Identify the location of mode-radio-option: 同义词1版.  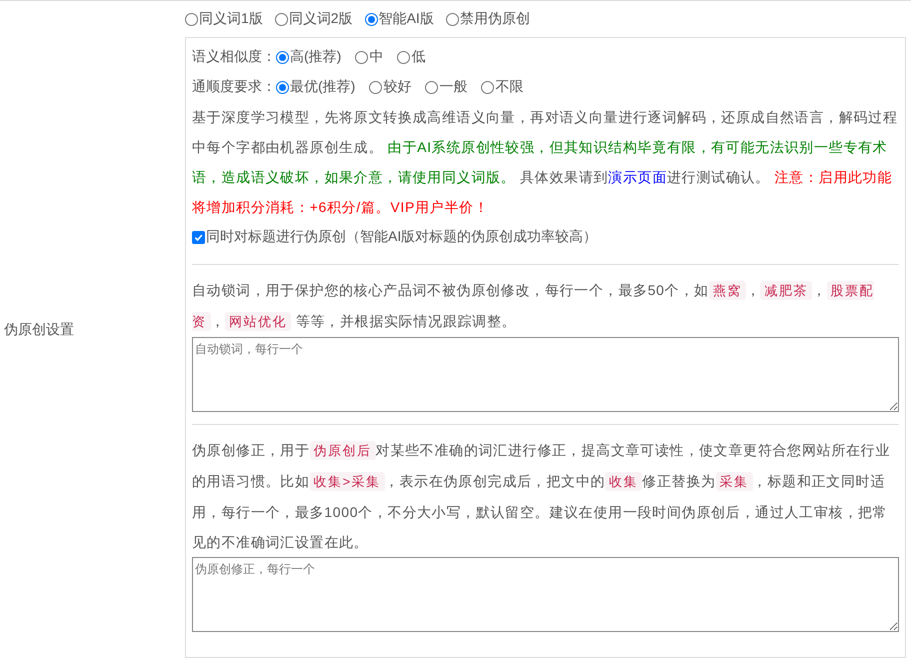
(224, 19).